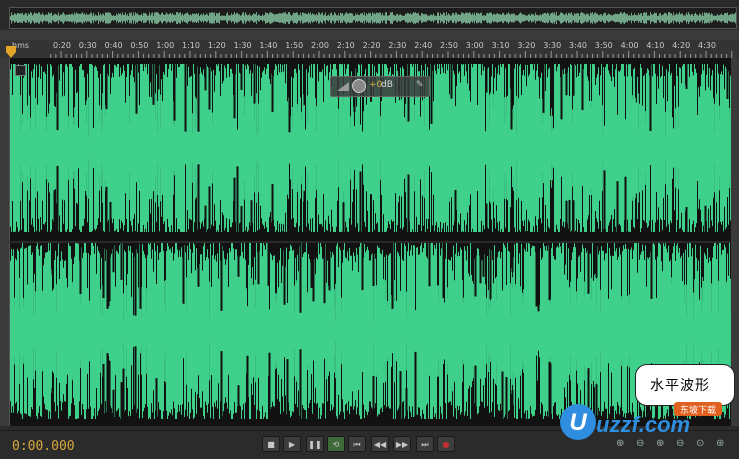 This screenshot has height=459, width=739. Describe the element at coordinates (371, 45) in the screenshot. I see `ruler-tick-label: 2:20` at that location.